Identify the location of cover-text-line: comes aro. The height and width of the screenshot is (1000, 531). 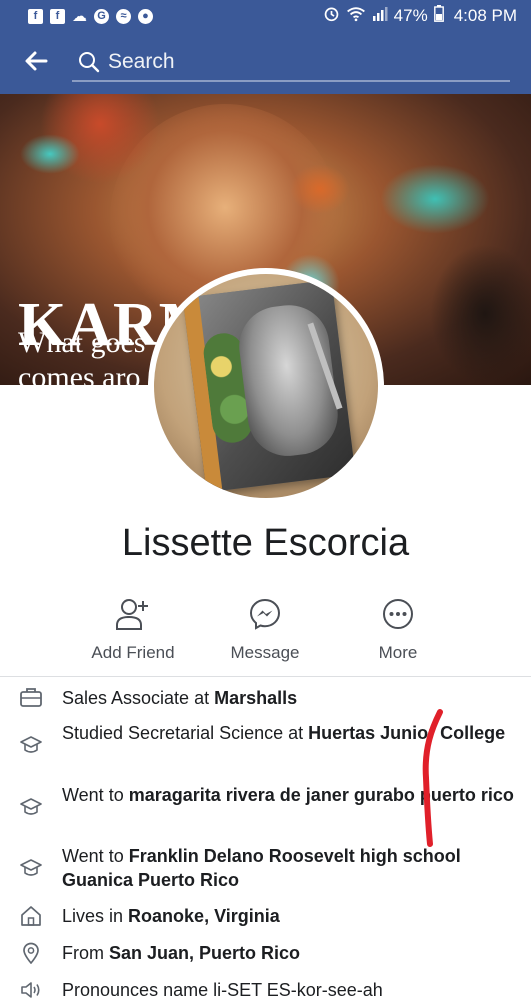
(79, 373).